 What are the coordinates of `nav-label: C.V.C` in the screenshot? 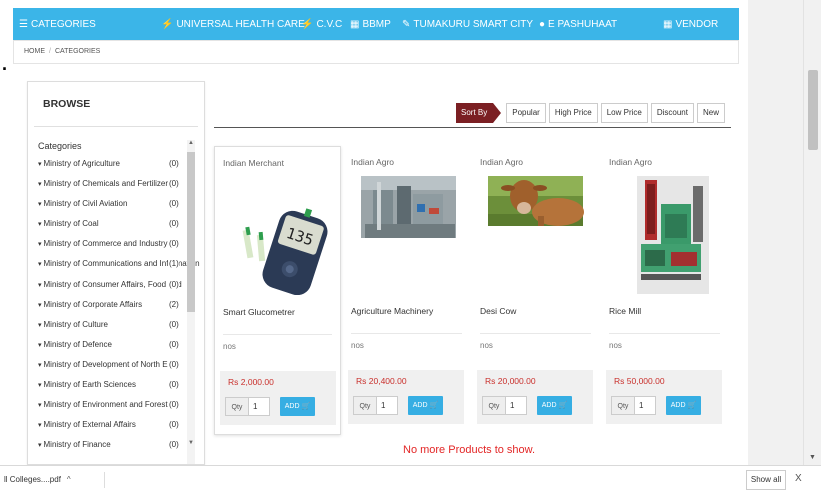 It's located at (329, 24).